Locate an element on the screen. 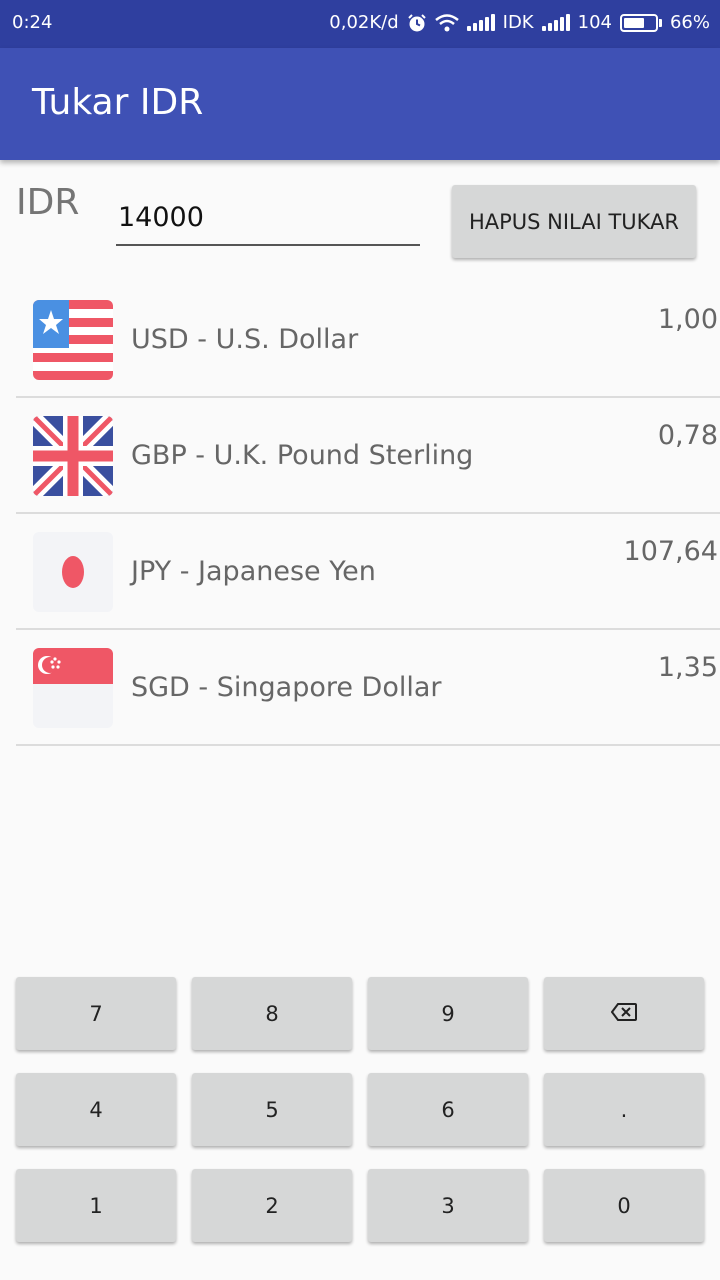 This screenshot has width=720, height=1280. japan-flag-icon is located at coordinates (73, 572).